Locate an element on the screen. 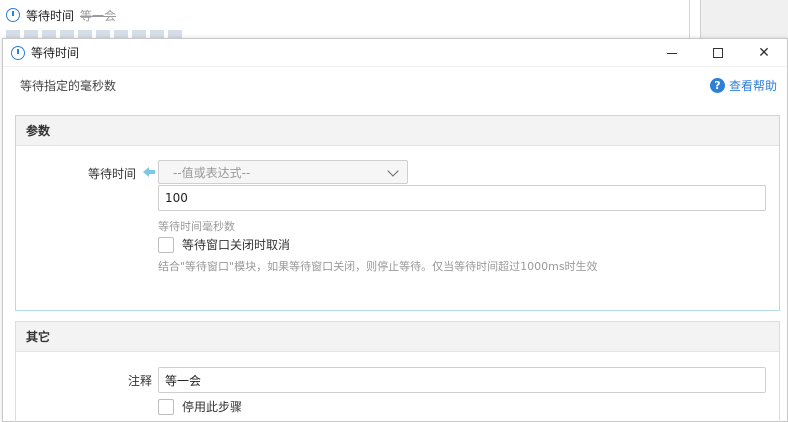  value-source-select: --值或表达式-- is located at coordinates (283, 172).